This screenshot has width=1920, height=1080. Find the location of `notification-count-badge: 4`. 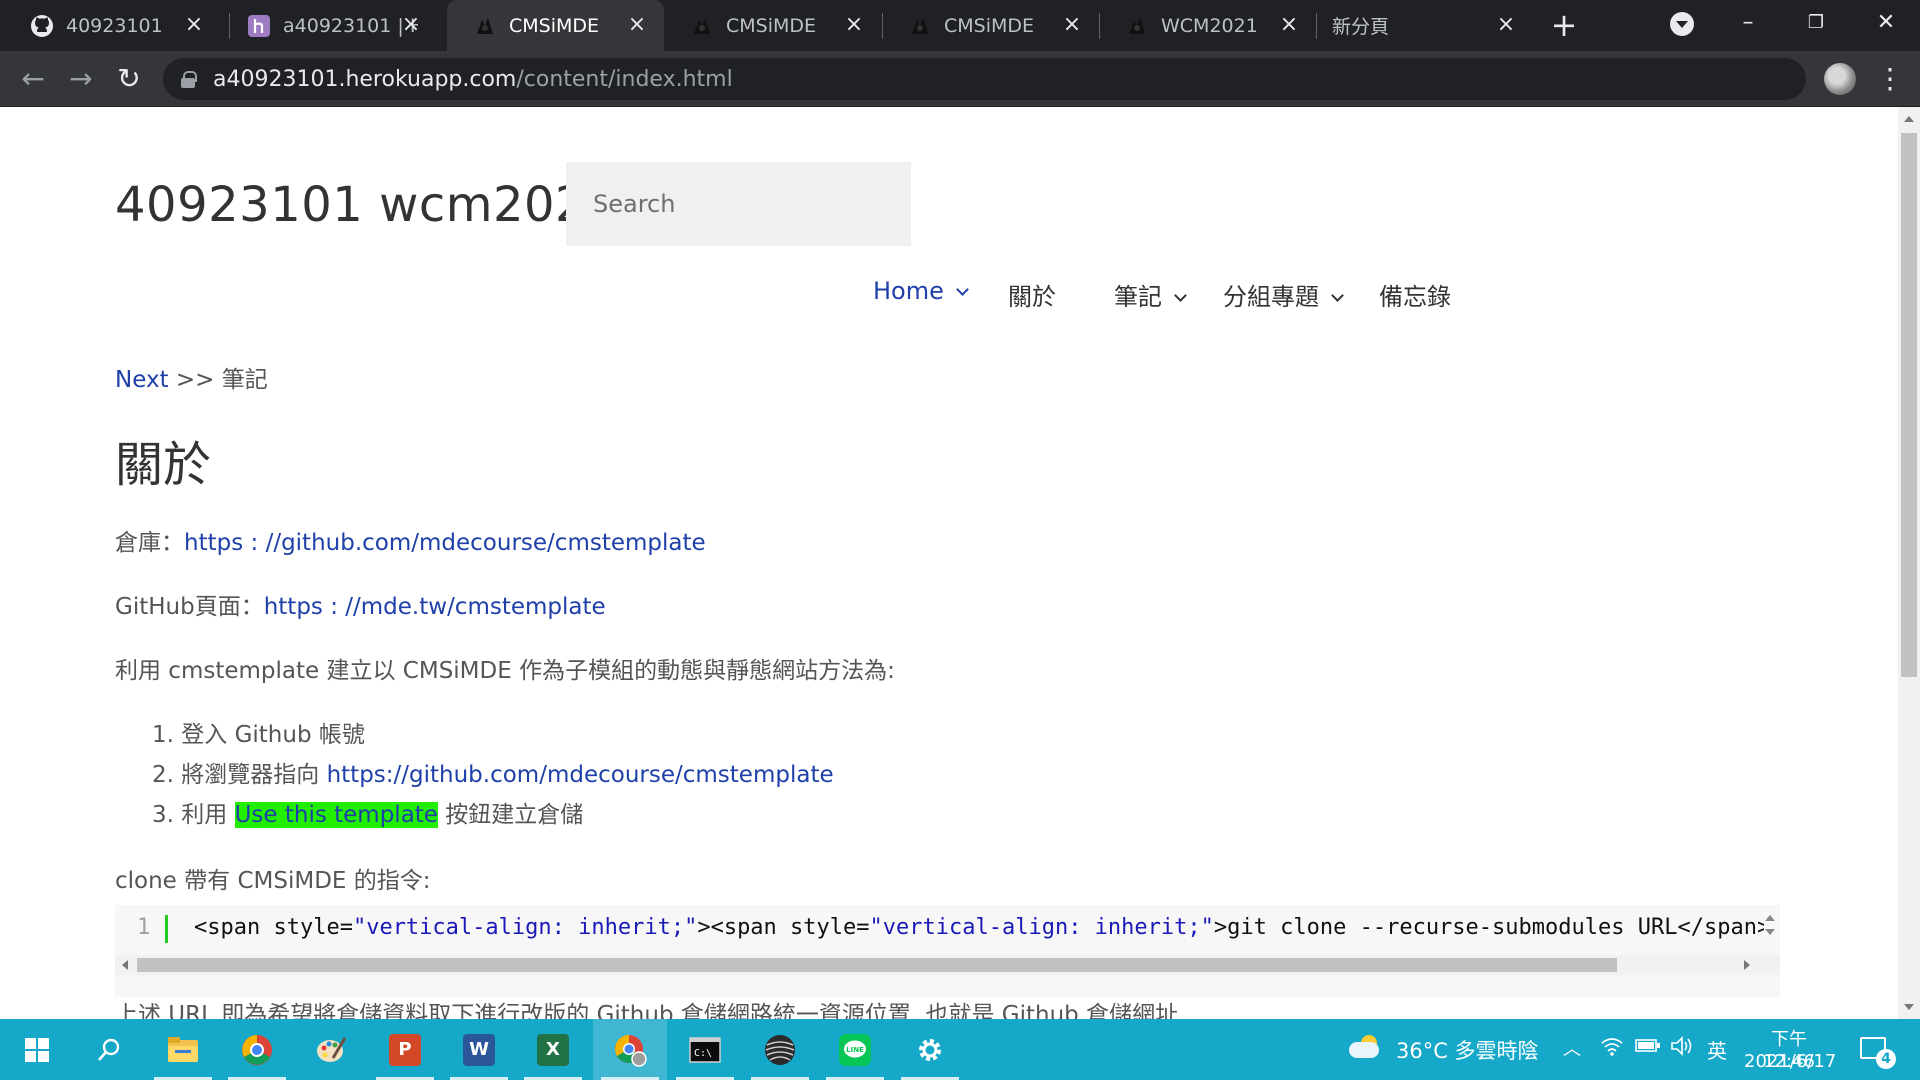

notification-count-badge: 4 is located at coordinates (1886, 1059).